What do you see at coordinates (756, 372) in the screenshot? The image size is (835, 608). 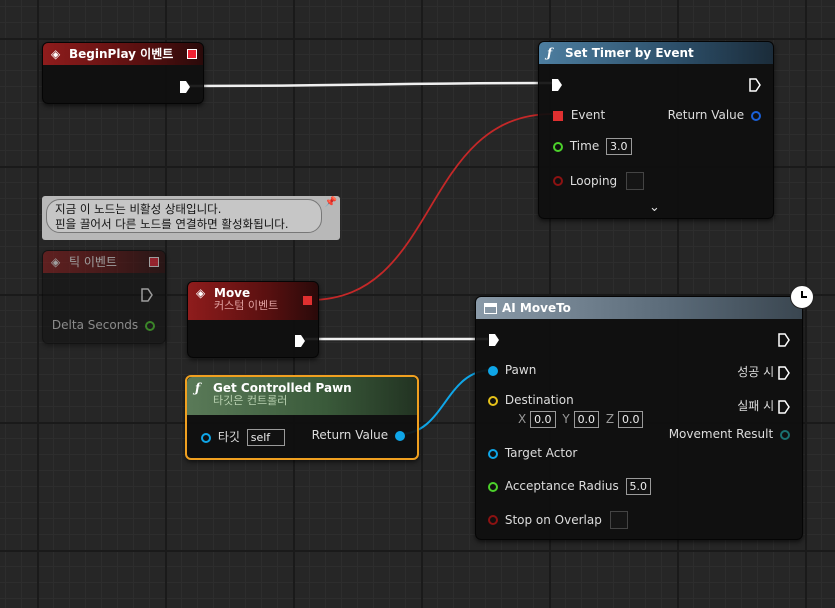 I see `on-success-label: 성공 시` at bounding box center [756, 372].